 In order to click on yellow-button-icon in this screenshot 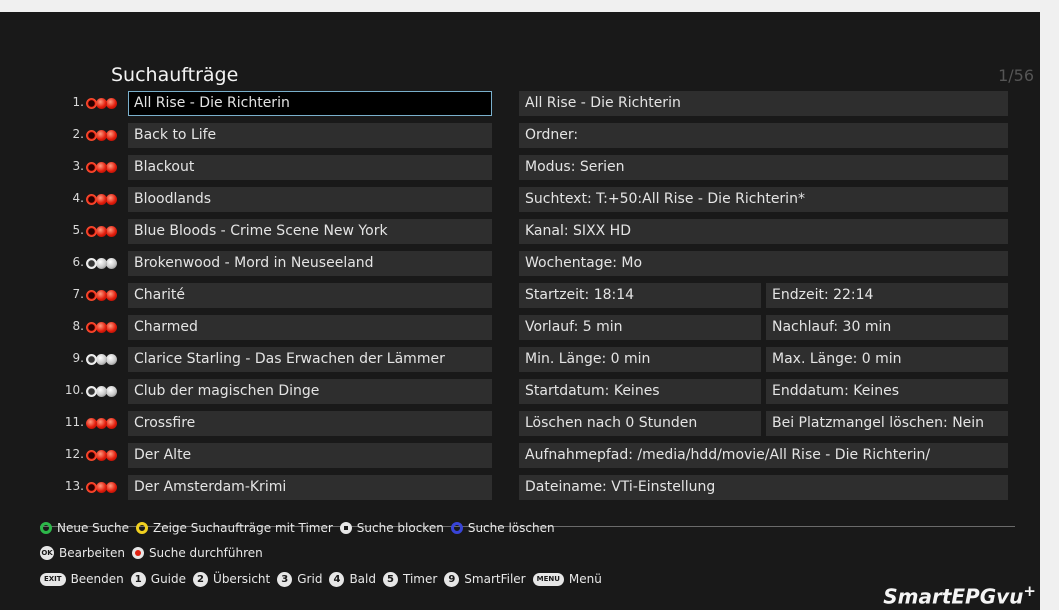, I will do `click(141, 528)`.